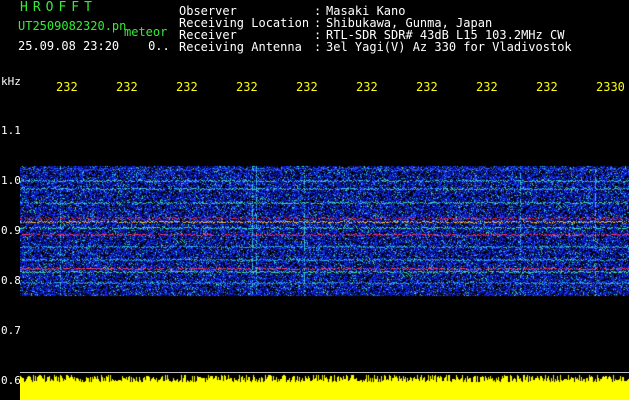 This screenshot has width=629, height=400. Describe the element at coordinates (58, 7) in the screenshot. I see `hrofft-title: HROFFT` at that location.